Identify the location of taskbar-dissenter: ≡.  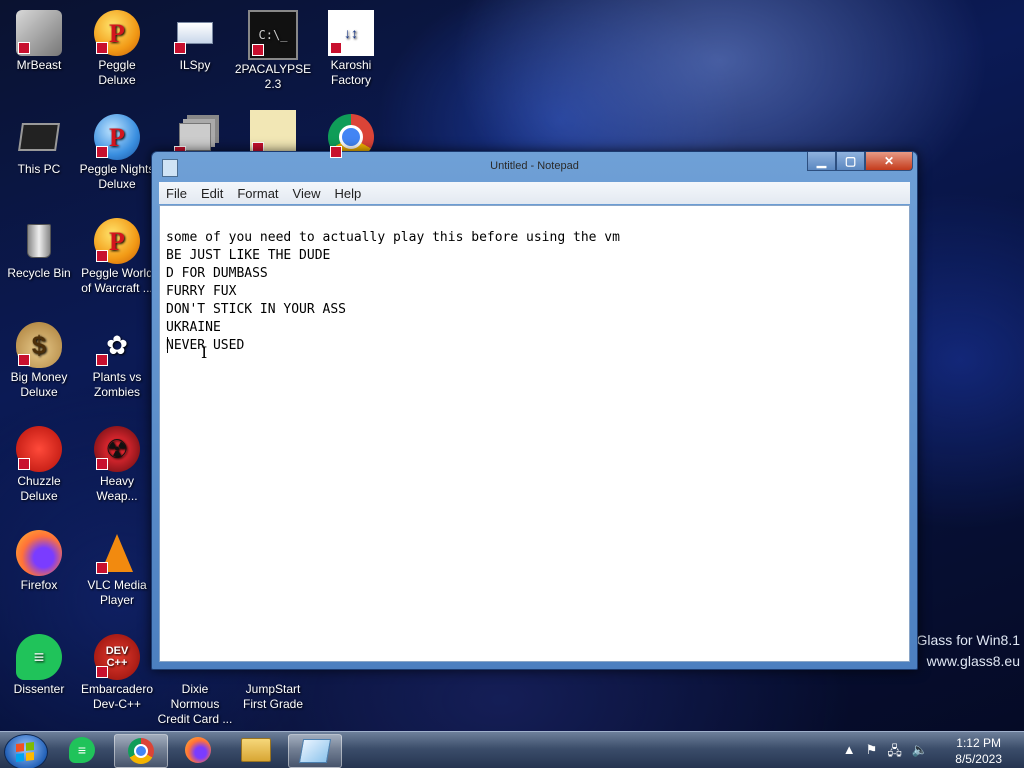
(82, 750).